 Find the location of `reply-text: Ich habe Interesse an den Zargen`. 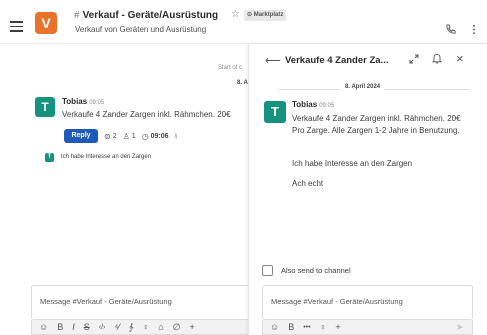

reply-text: Ich habe Interesse an den Zargen is located at coordinates (352, 163).